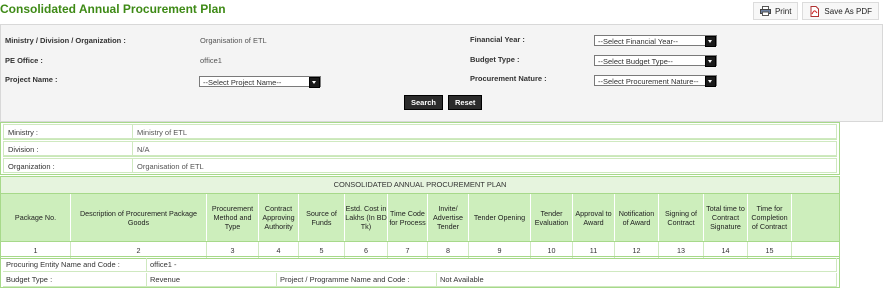  What do you see at coordinates (635, 61) in the screenshot?
I see `budget-type-selected: --Select Budget Type--` at bounding box center [635, 61].